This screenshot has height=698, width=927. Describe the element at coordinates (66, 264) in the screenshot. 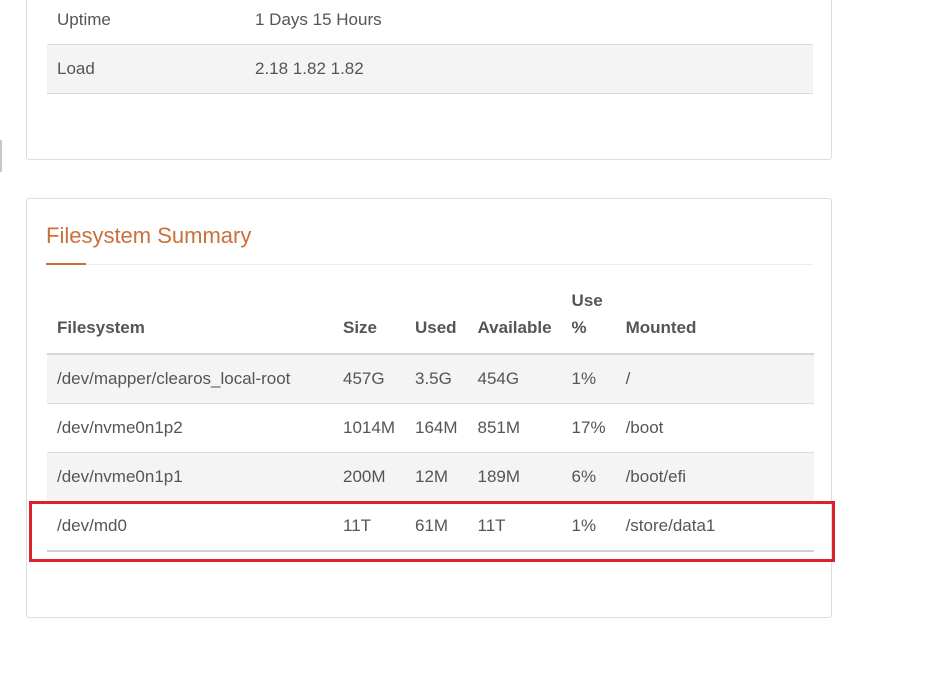

I see `title-accent-underline` at that location.